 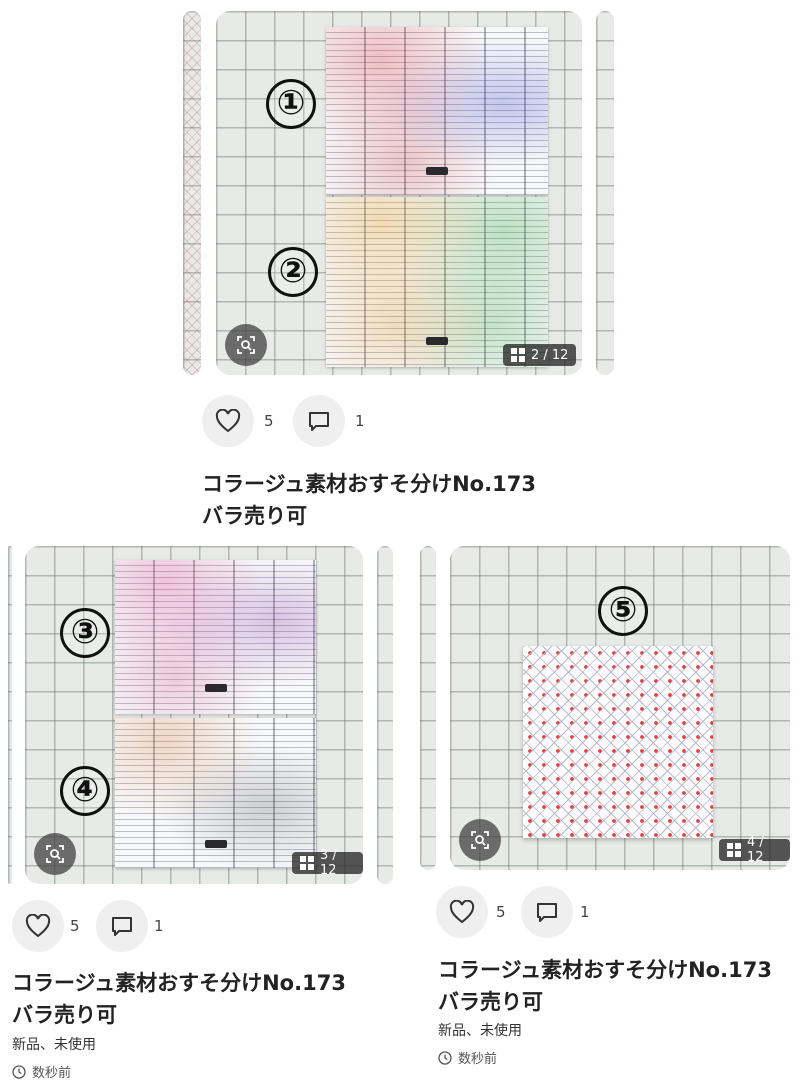 I want to click on image-counter: 2 / 12, so click(x=550, y=355).